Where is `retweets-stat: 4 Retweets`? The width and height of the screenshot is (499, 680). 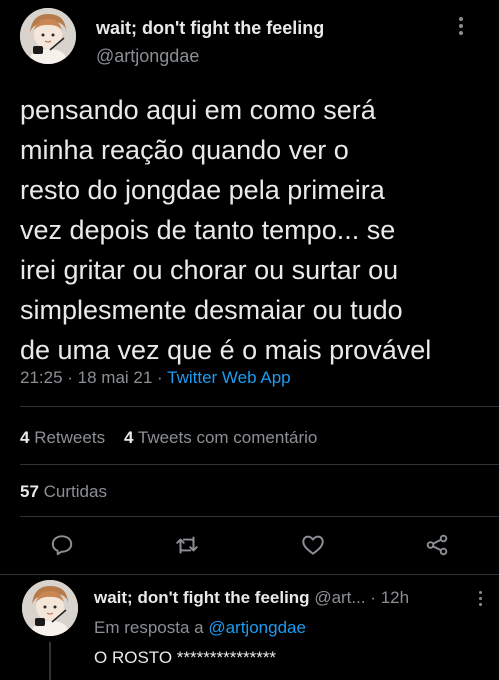 retweets-stat: 4 Retweets is located at coordinates (62, 437).